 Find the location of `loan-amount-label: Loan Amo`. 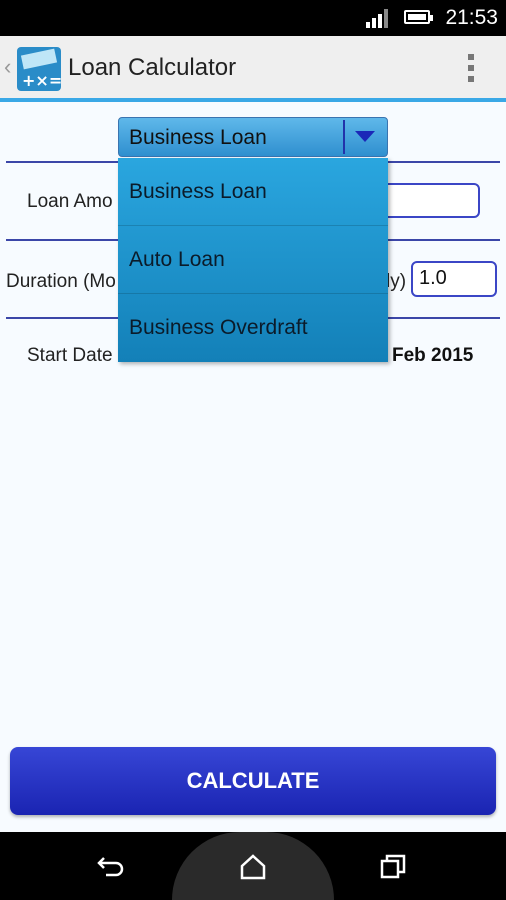

loan-amount-label: Loan Amo is located at coordinates (70, 201).